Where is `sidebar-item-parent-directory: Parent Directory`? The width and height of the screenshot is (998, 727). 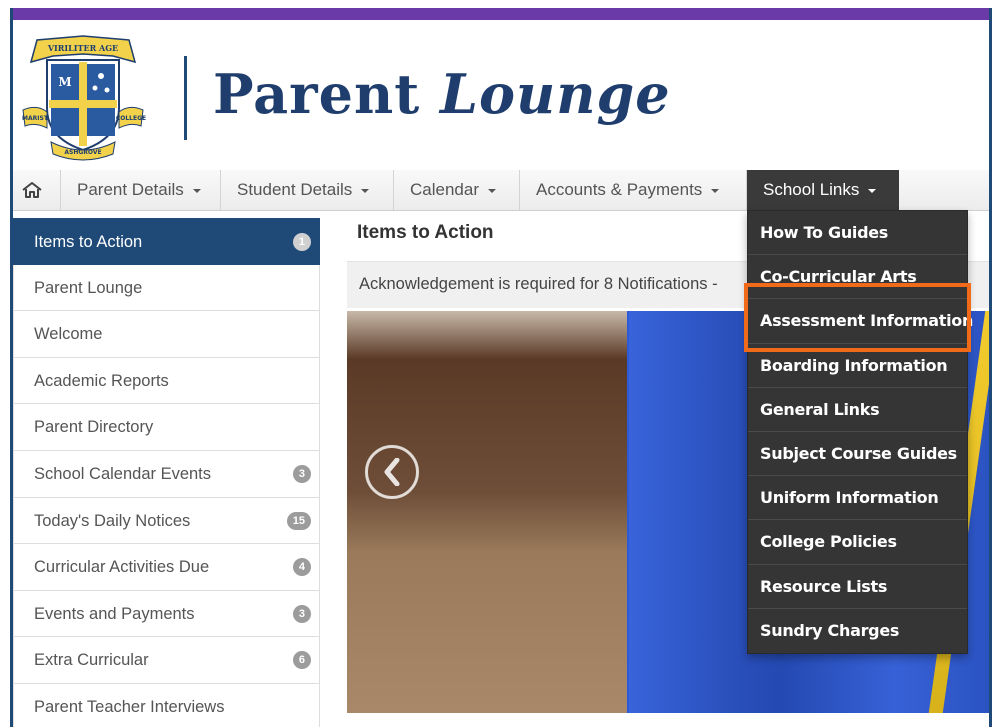
sidebar-item-parent-directory: Parent Directory is located at coordinates (166, 427).